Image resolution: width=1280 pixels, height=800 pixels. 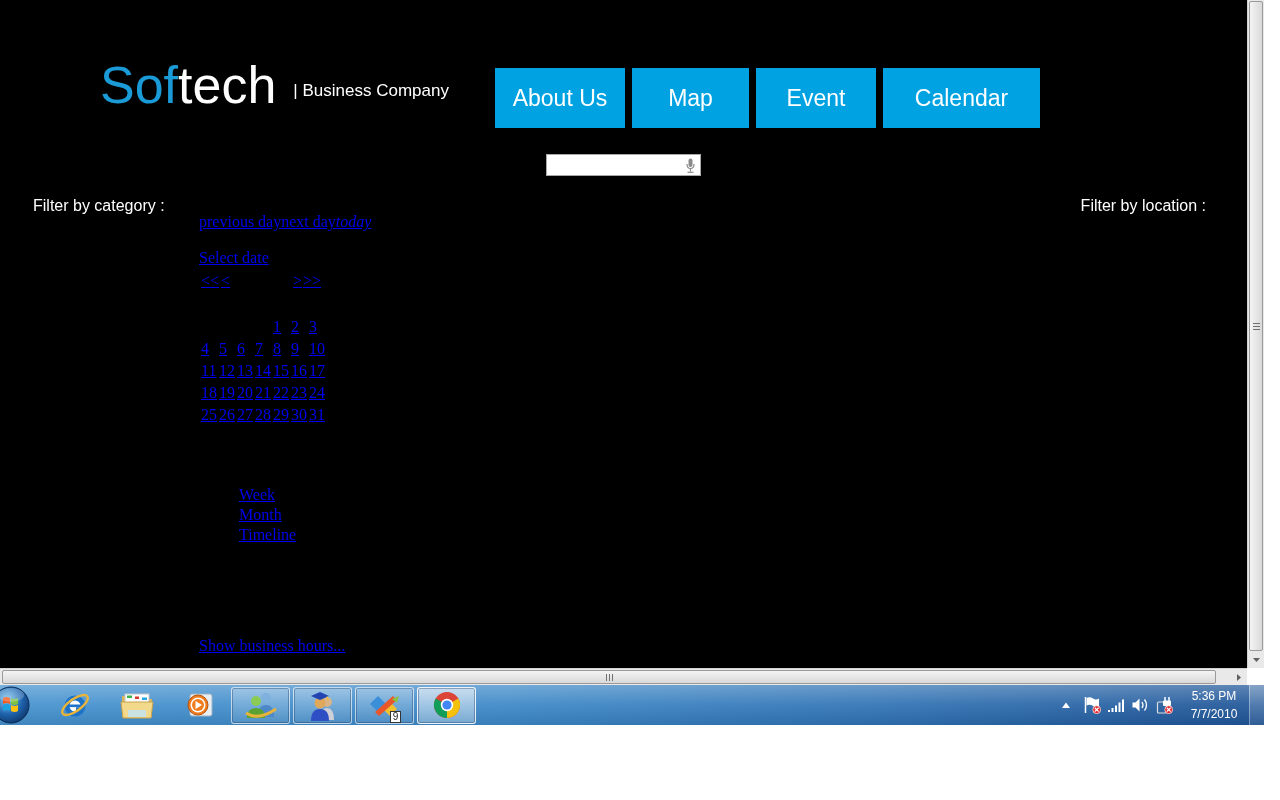 I want to click on calendar-day-link: 26, so click(x=227, y=414).